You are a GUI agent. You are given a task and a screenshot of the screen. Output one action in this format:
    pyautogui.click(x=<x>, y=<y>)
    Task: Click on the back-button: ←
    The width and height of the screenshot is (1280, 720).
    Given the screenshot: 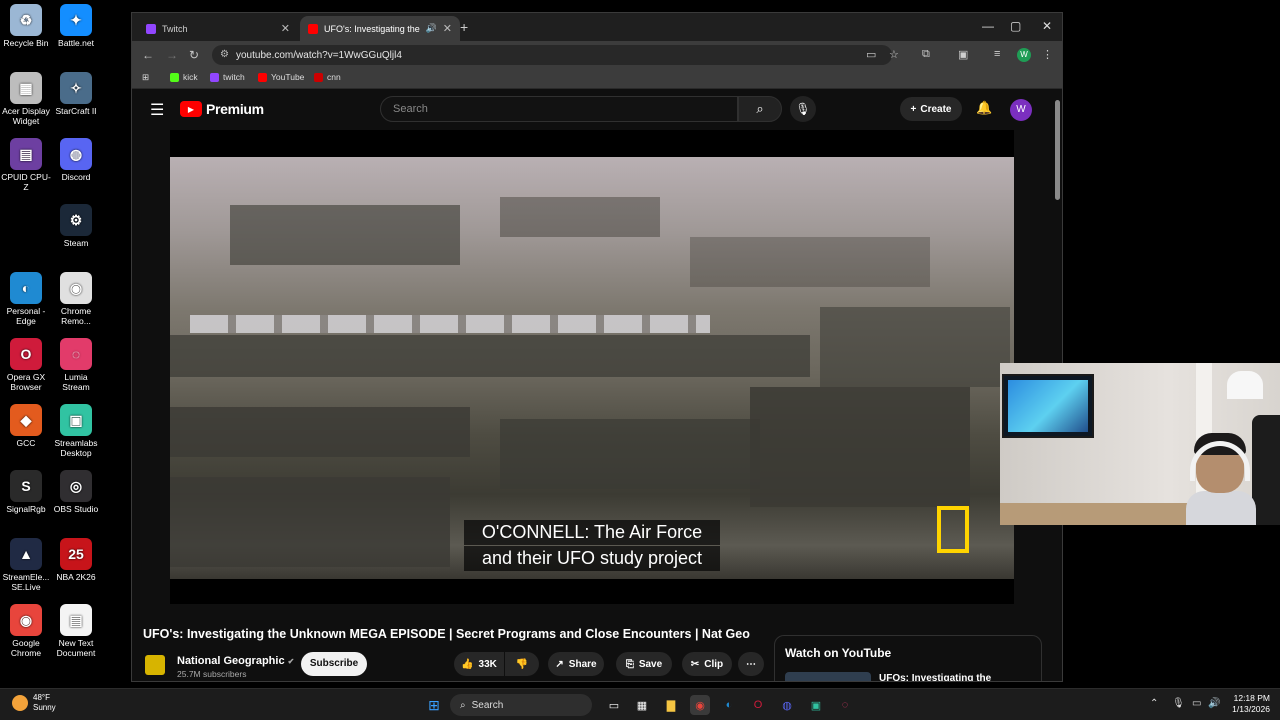 What is the action you would take?
    pyautogui.click(x=148, y=55)
    